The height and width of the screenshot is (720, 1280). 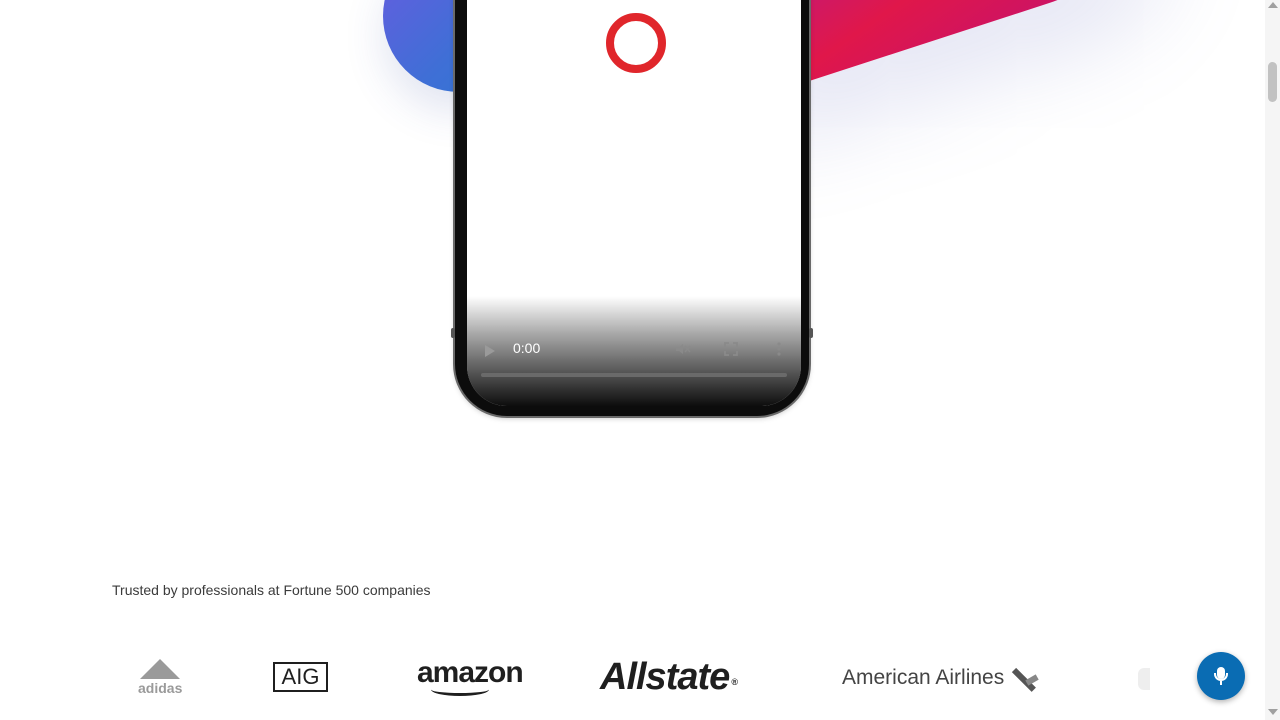 What do you see at coordinates (1221, 676) in the screenshot?
I see `voice-assistant-button` at bounding box center [1221, 676].